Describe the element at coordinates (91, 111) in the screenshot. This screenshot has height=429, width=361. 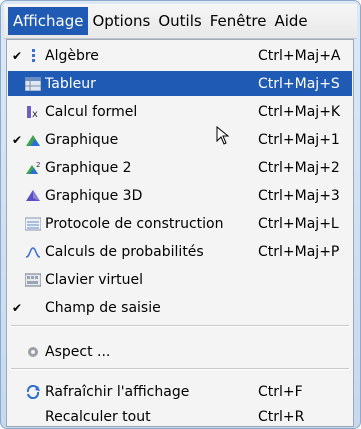
I see `menu-item-label: Calcul formel` at that location.